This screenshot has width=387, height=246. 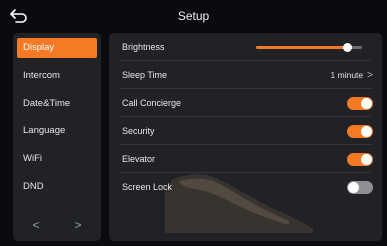 What do you see at coordinates (245, 159) in the screenshot?
I see `elevator-row: Elevator` at bounding box center [245, 159].